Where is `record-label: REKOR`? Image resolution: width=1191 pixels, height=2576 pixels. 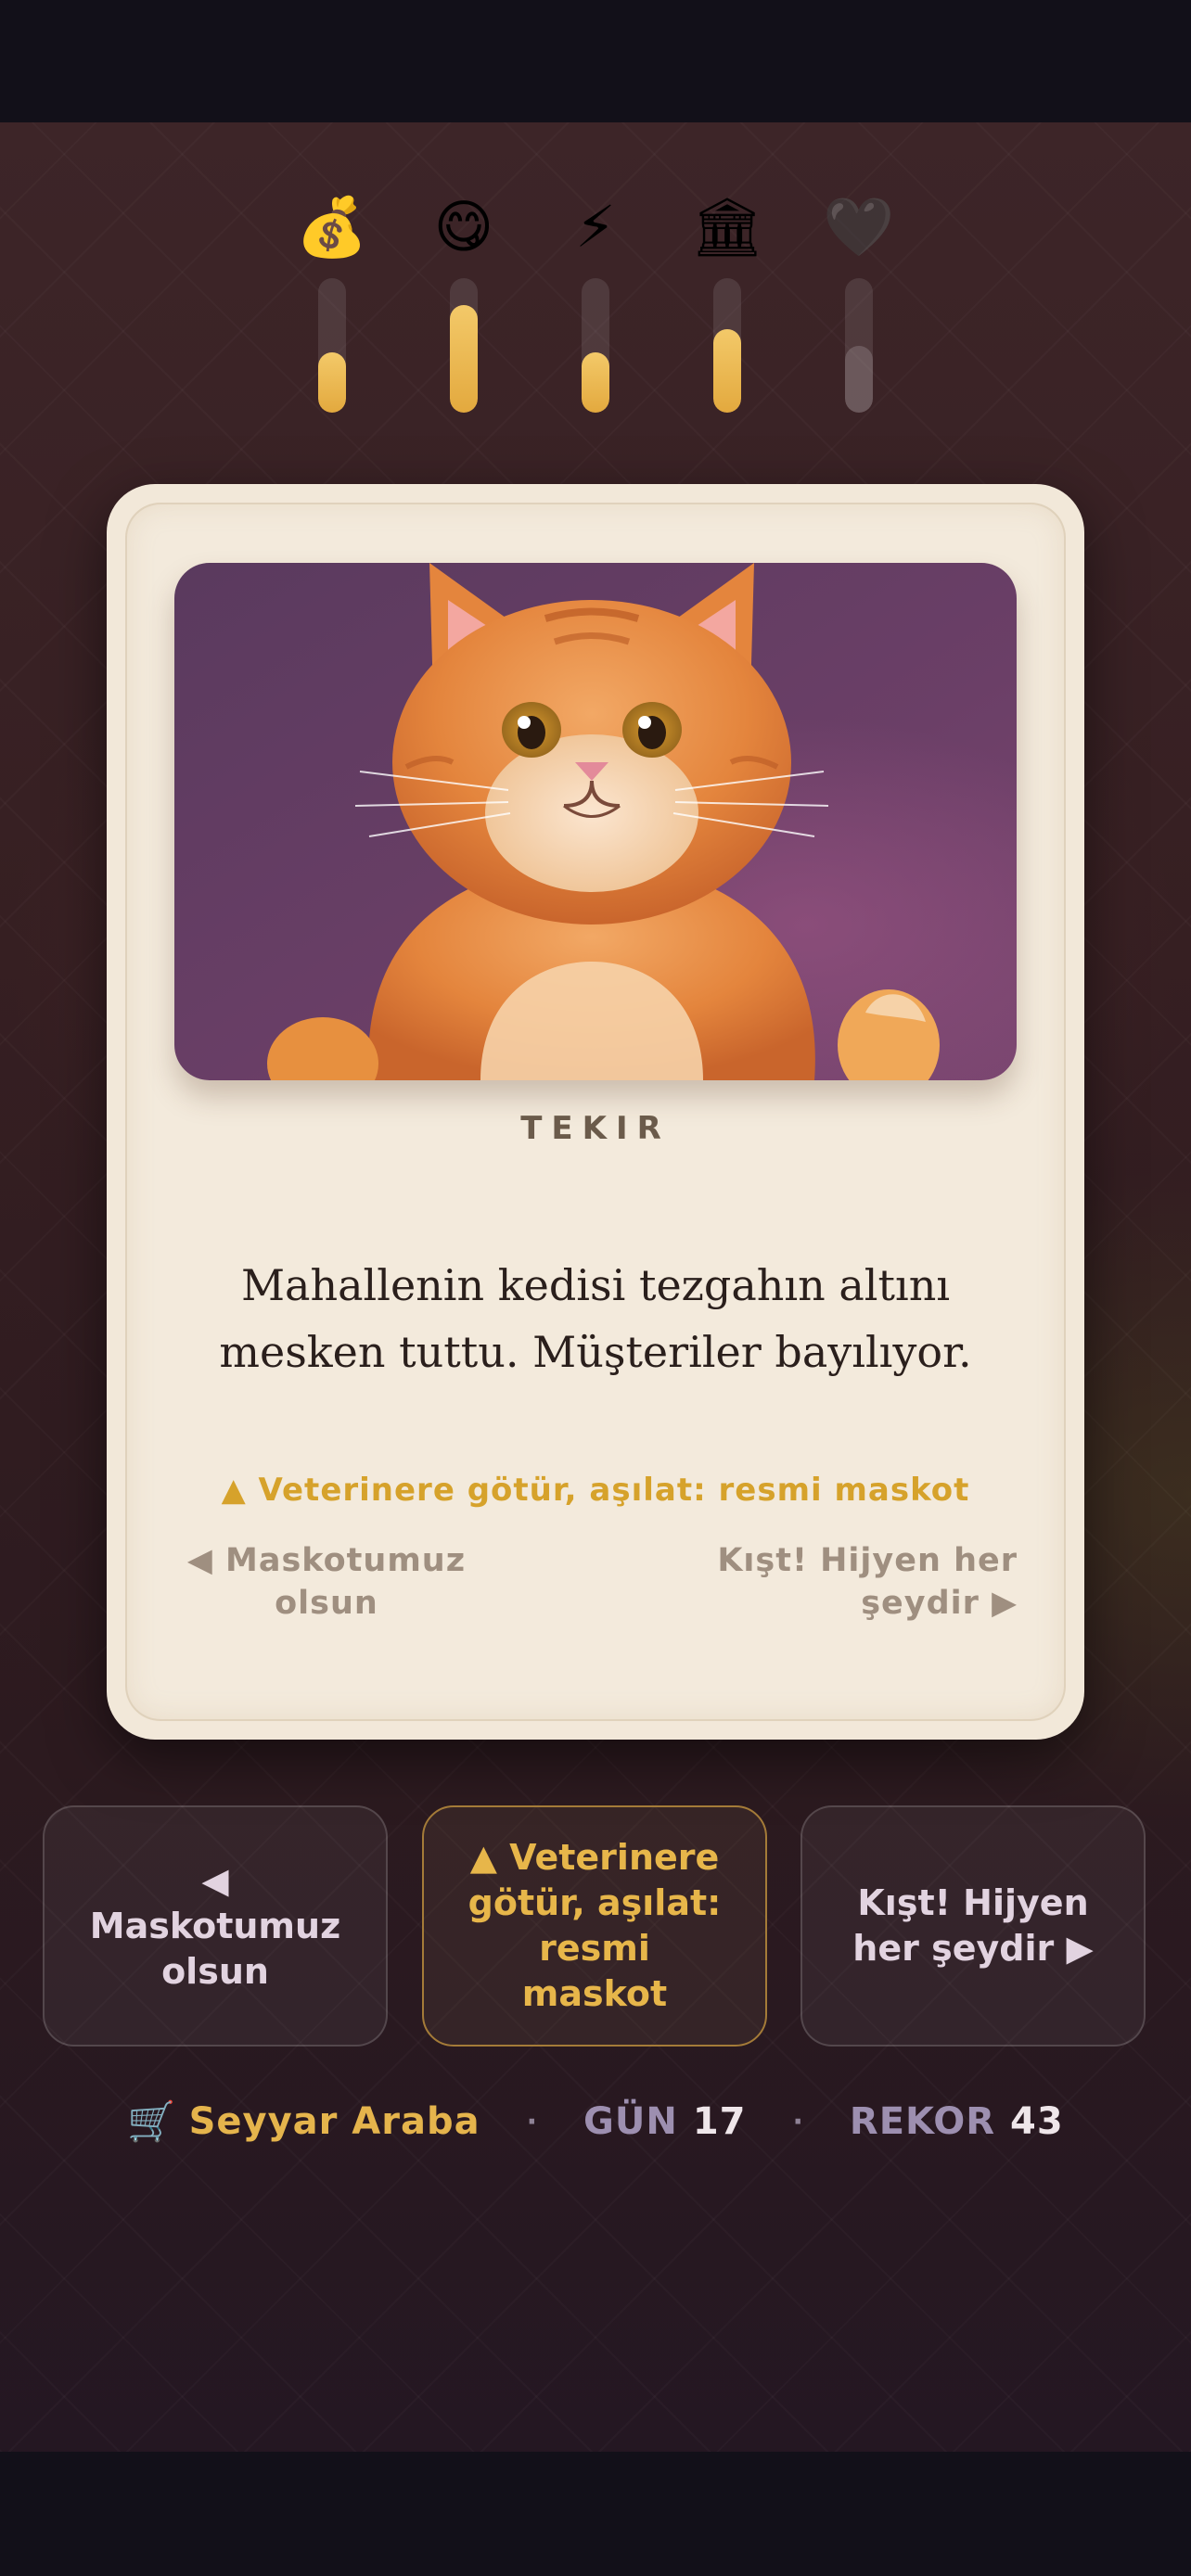 record-label: REKOR is located at coordinates (922, 2121).